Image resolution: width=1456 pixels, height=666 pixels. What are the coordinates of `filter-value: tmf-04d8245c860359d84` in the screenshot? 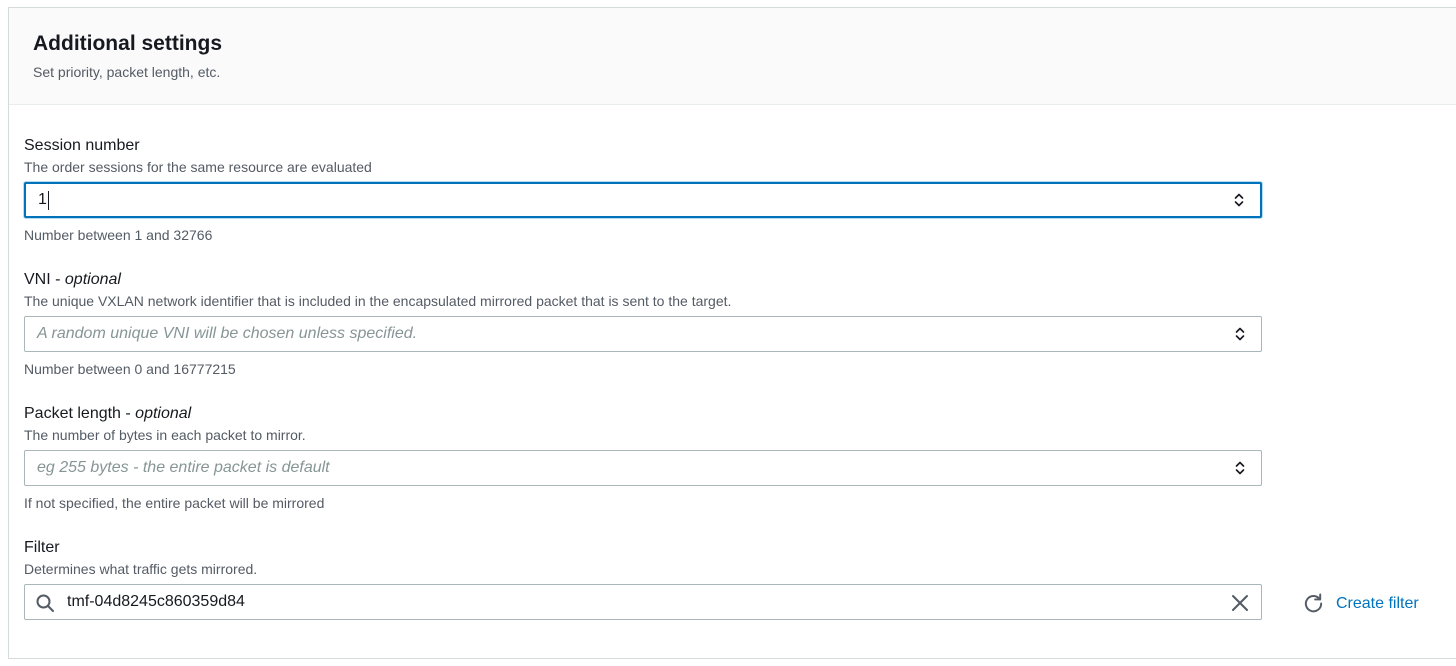 It's located at (156, 601).